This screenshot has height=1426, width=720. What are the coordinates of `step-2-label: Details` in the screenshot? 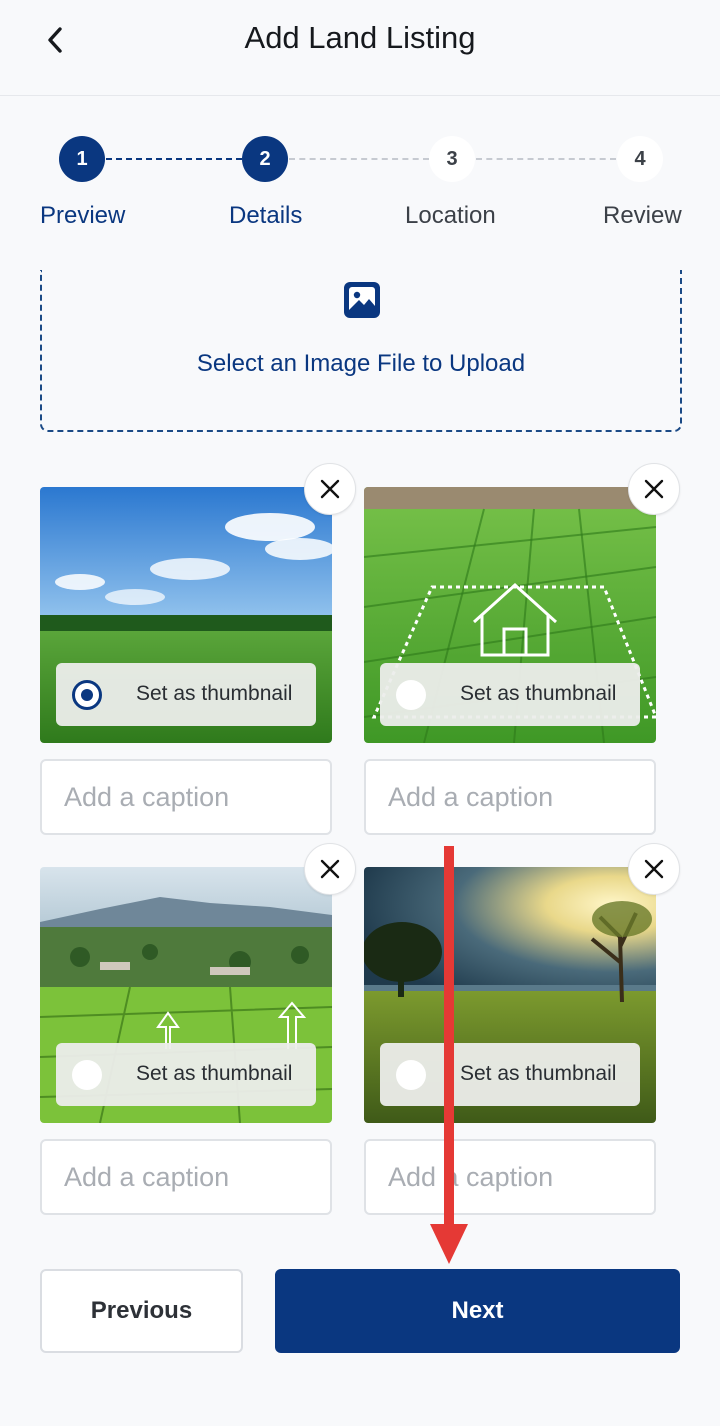 It's located at (266, 215).